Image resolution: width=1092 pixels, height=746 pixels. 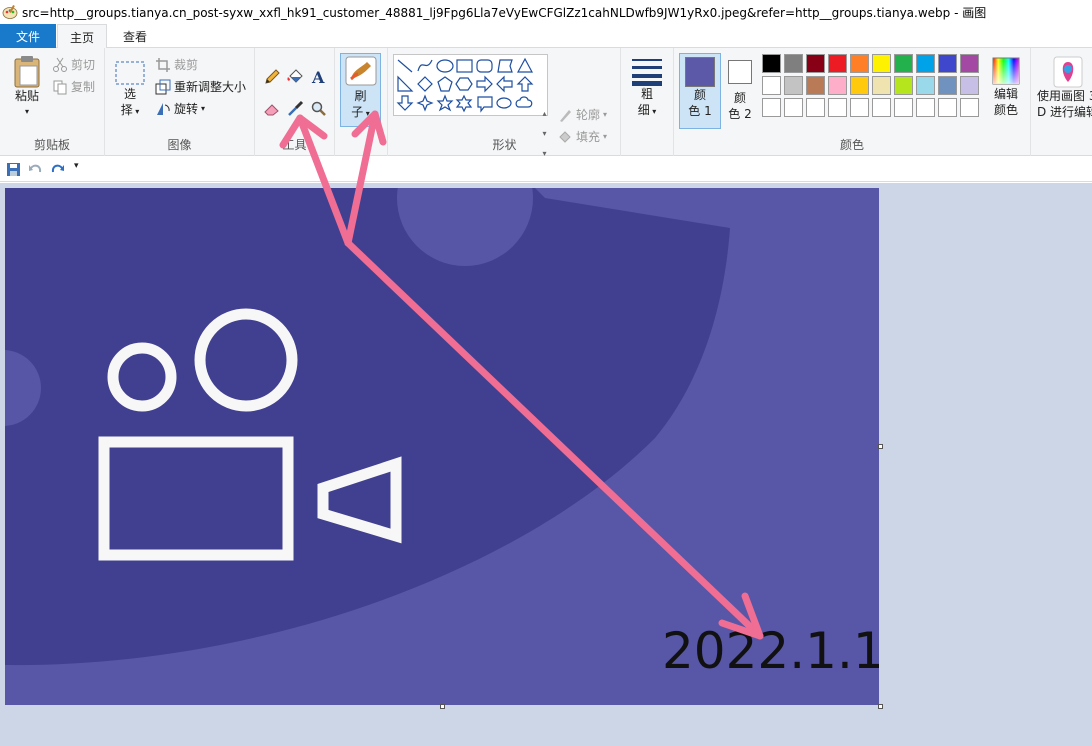 I want to click on resize-handle-right, so click(x=880, y=446).